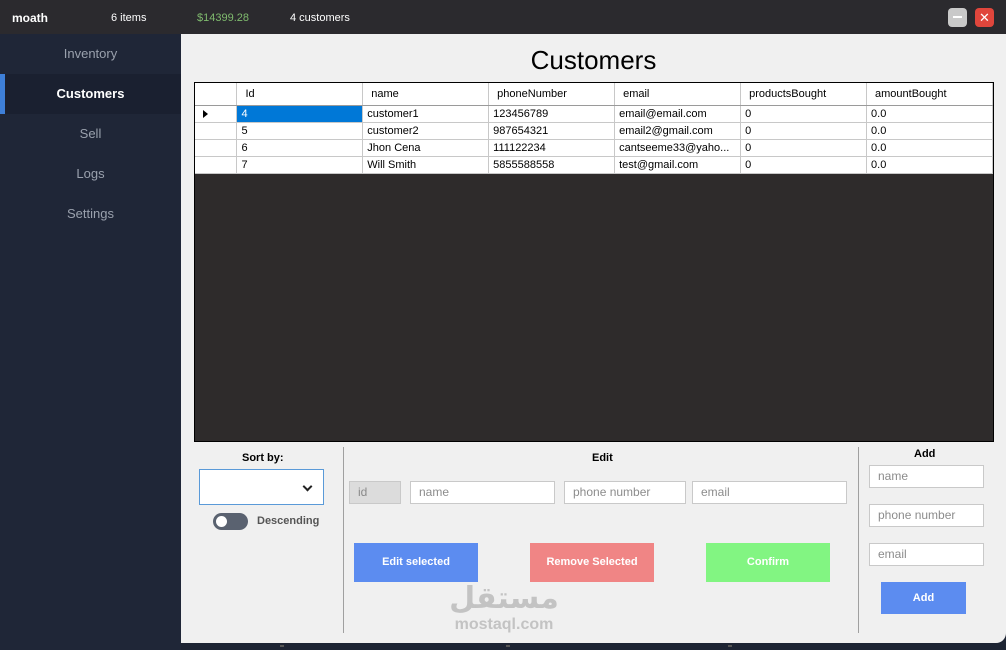 The height and width of the screenshot is (650, 1006). I want to click on table-cell: email@email.com, so click(678, 114).